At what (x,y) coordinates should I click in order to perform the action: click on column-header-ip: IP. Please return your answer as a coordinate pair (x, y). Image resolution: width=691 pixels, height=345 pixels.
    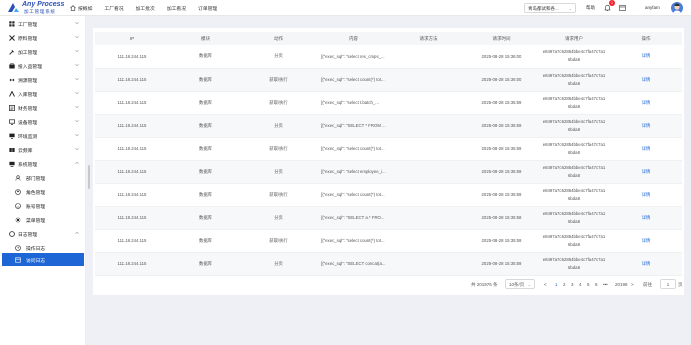
    Looking at the image, I should click on (132, 38).